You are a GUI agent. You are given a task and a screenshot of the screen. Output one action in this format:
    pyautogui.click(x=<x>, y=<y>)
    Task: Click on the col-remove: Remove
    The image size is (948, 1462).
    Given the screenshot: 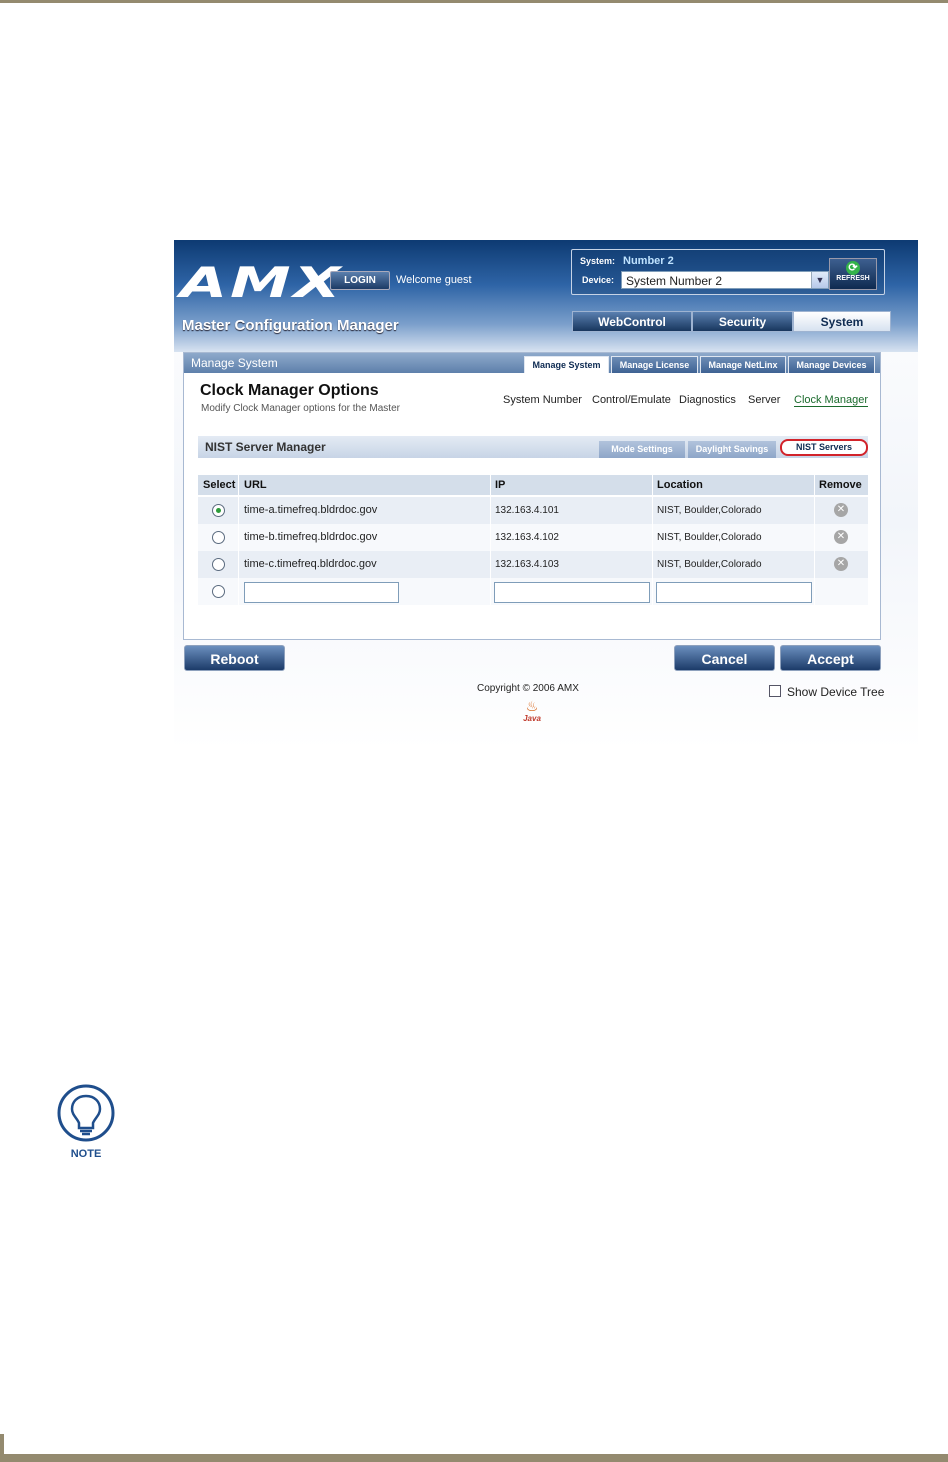 What is the action you would take?
    pyautogui.click(x=840, y=485)
    